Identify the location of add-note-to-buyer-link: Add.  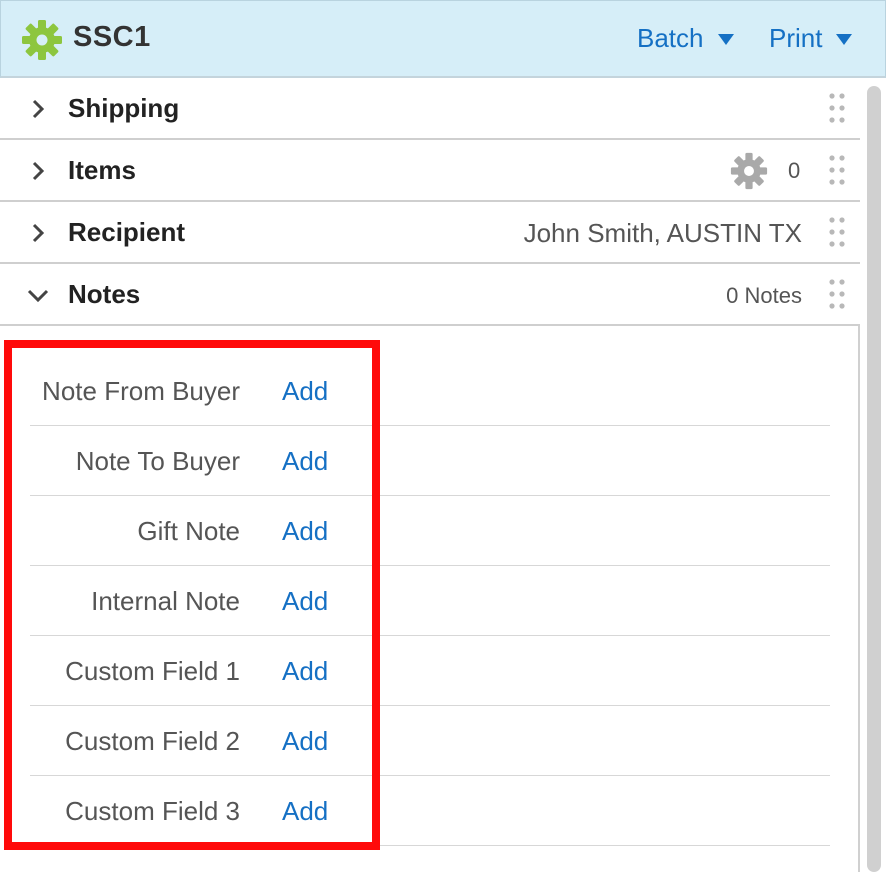
(305, 461).